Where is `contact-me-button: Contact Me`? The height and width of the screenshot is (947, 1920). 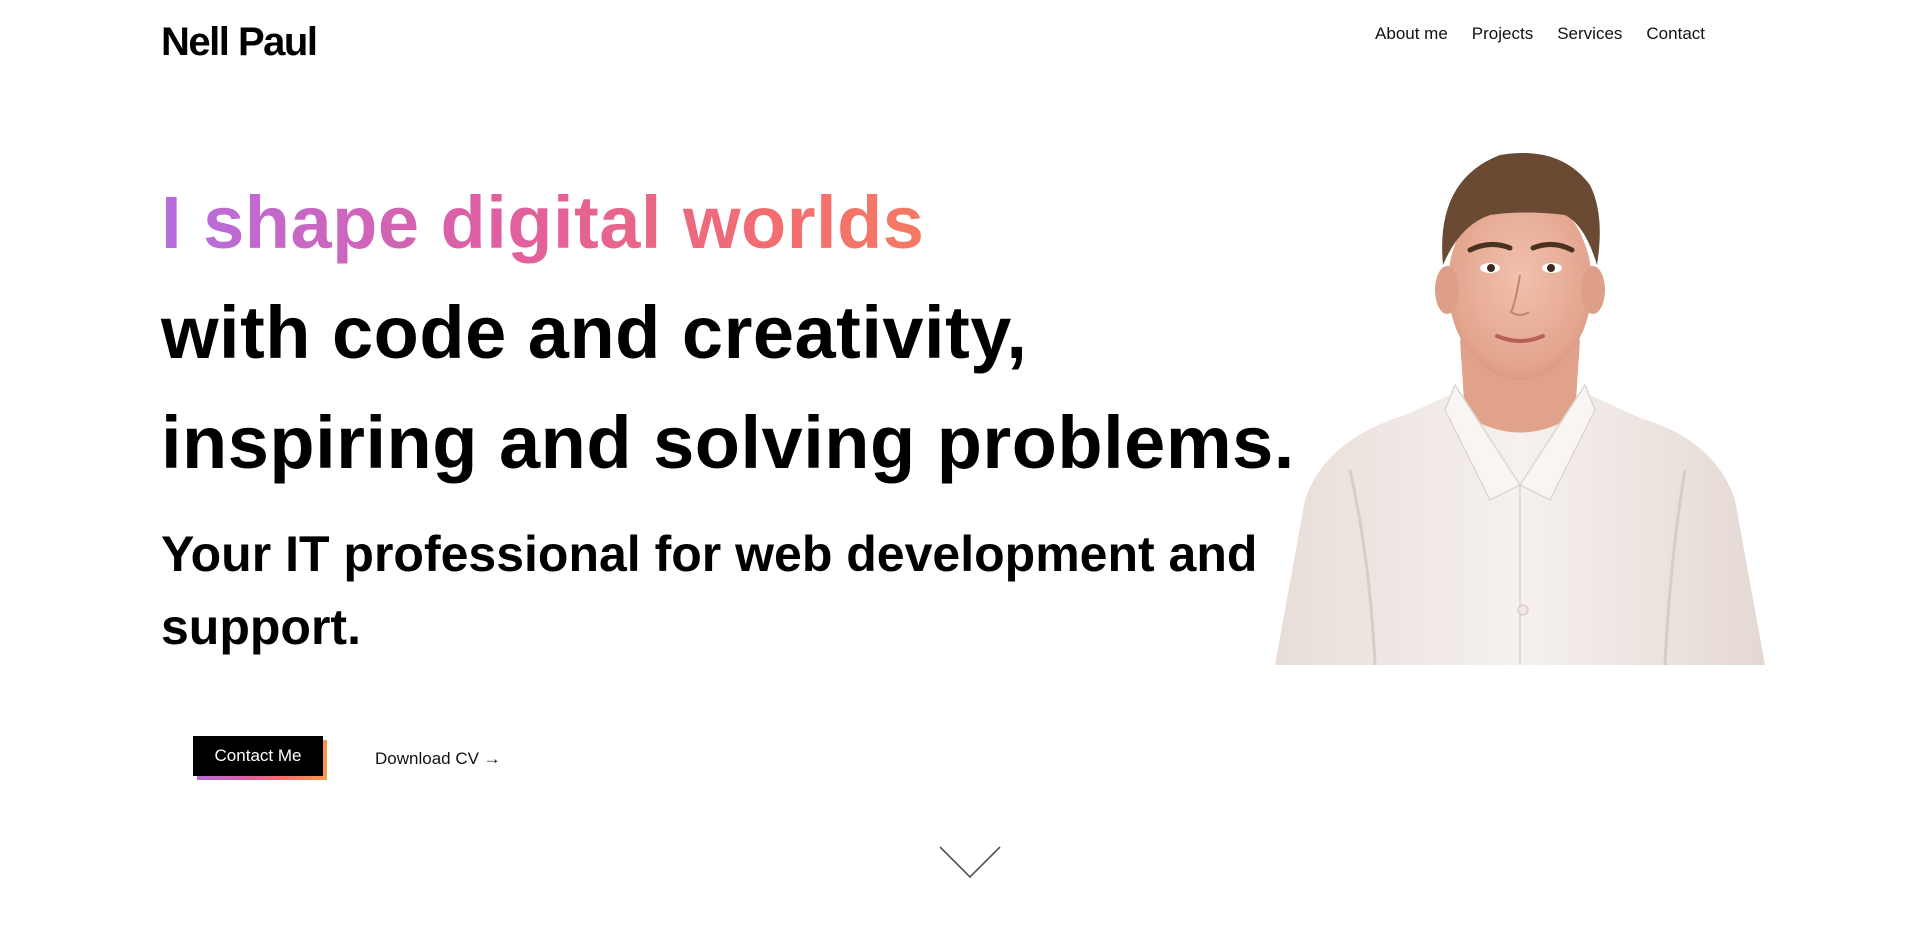 contact-me-button: Contact Me is located at coordinates (258, 756).